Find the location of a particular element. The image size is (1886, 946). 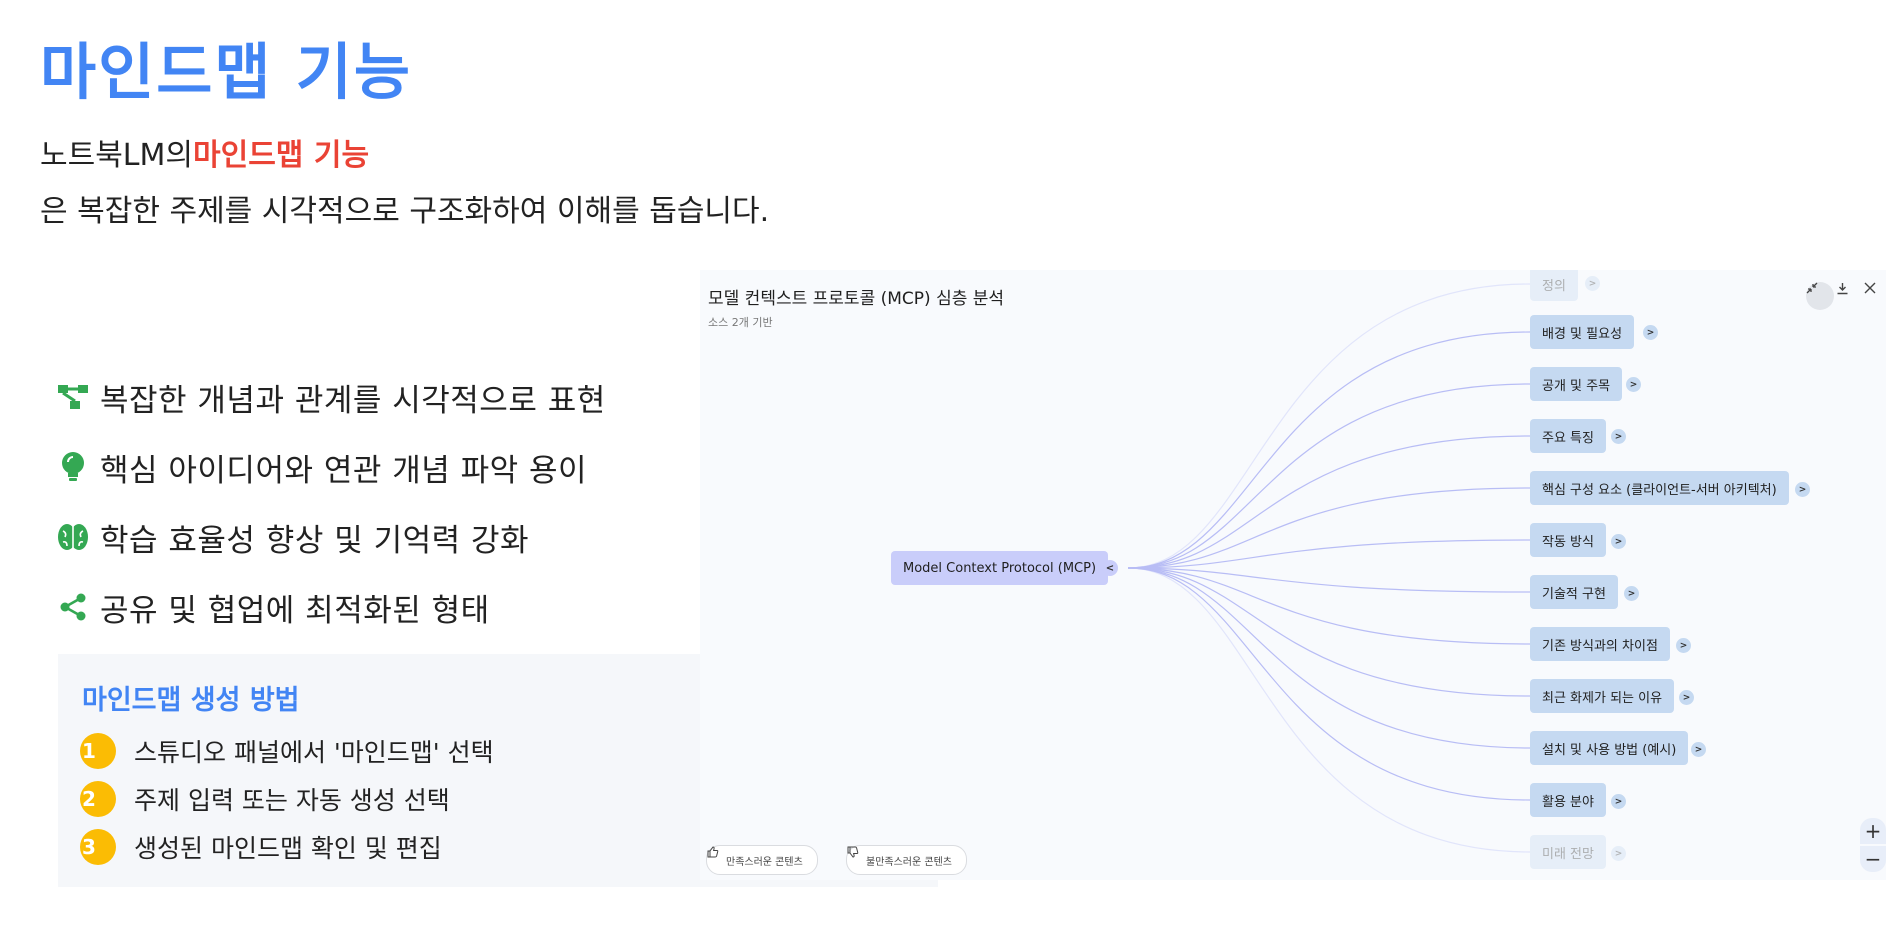

zoom-in-button: + is located at coordinates (1873, 831).